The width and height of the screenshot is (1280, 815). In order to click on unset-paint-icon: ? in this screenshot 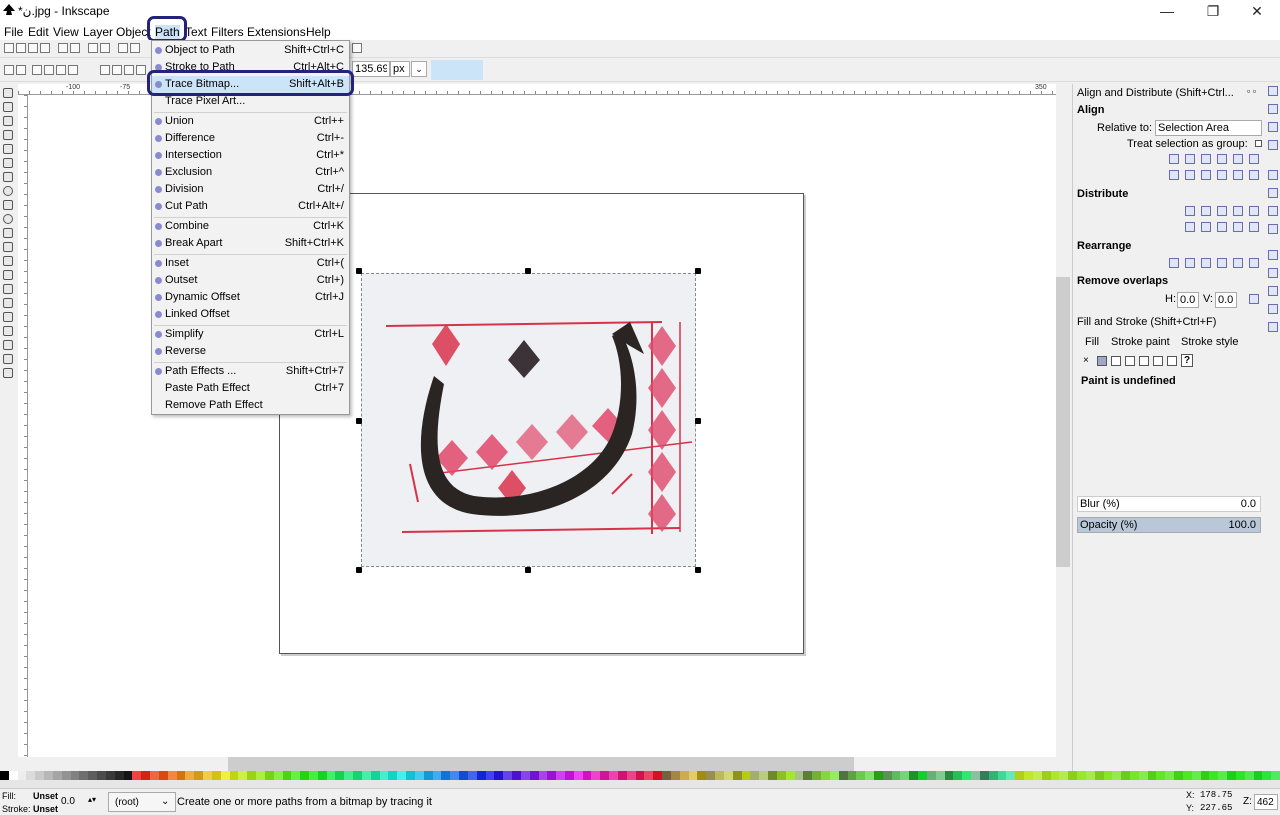, I will do `click(1187, 360)`.